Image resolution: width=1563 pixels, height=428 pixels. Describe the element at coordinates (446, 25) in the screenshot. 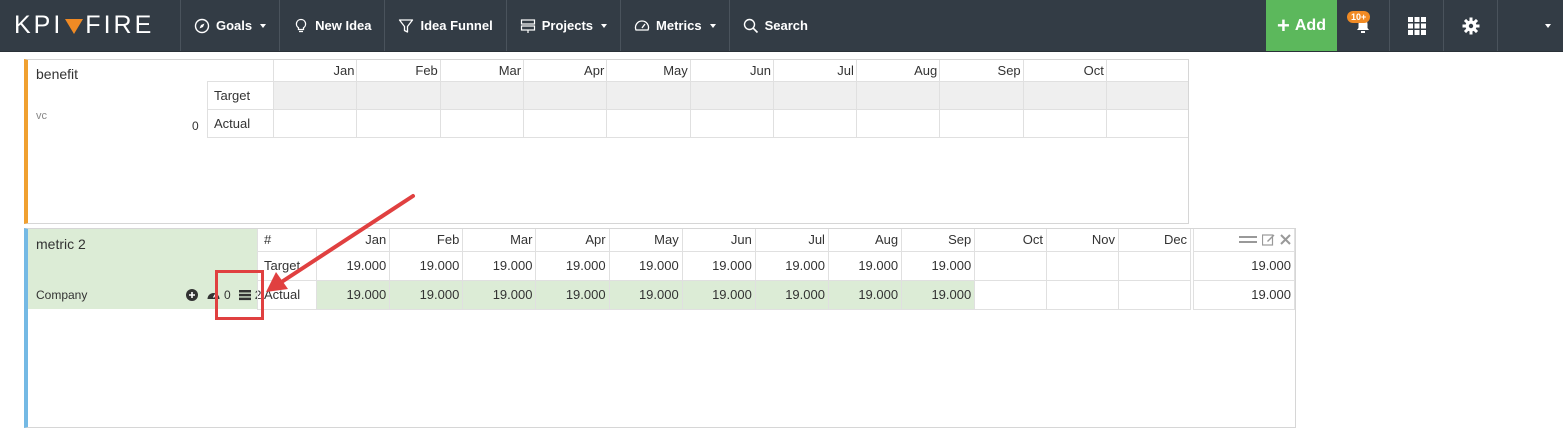

I see `nav-idea-funnel: Idea Funnel` at that location.